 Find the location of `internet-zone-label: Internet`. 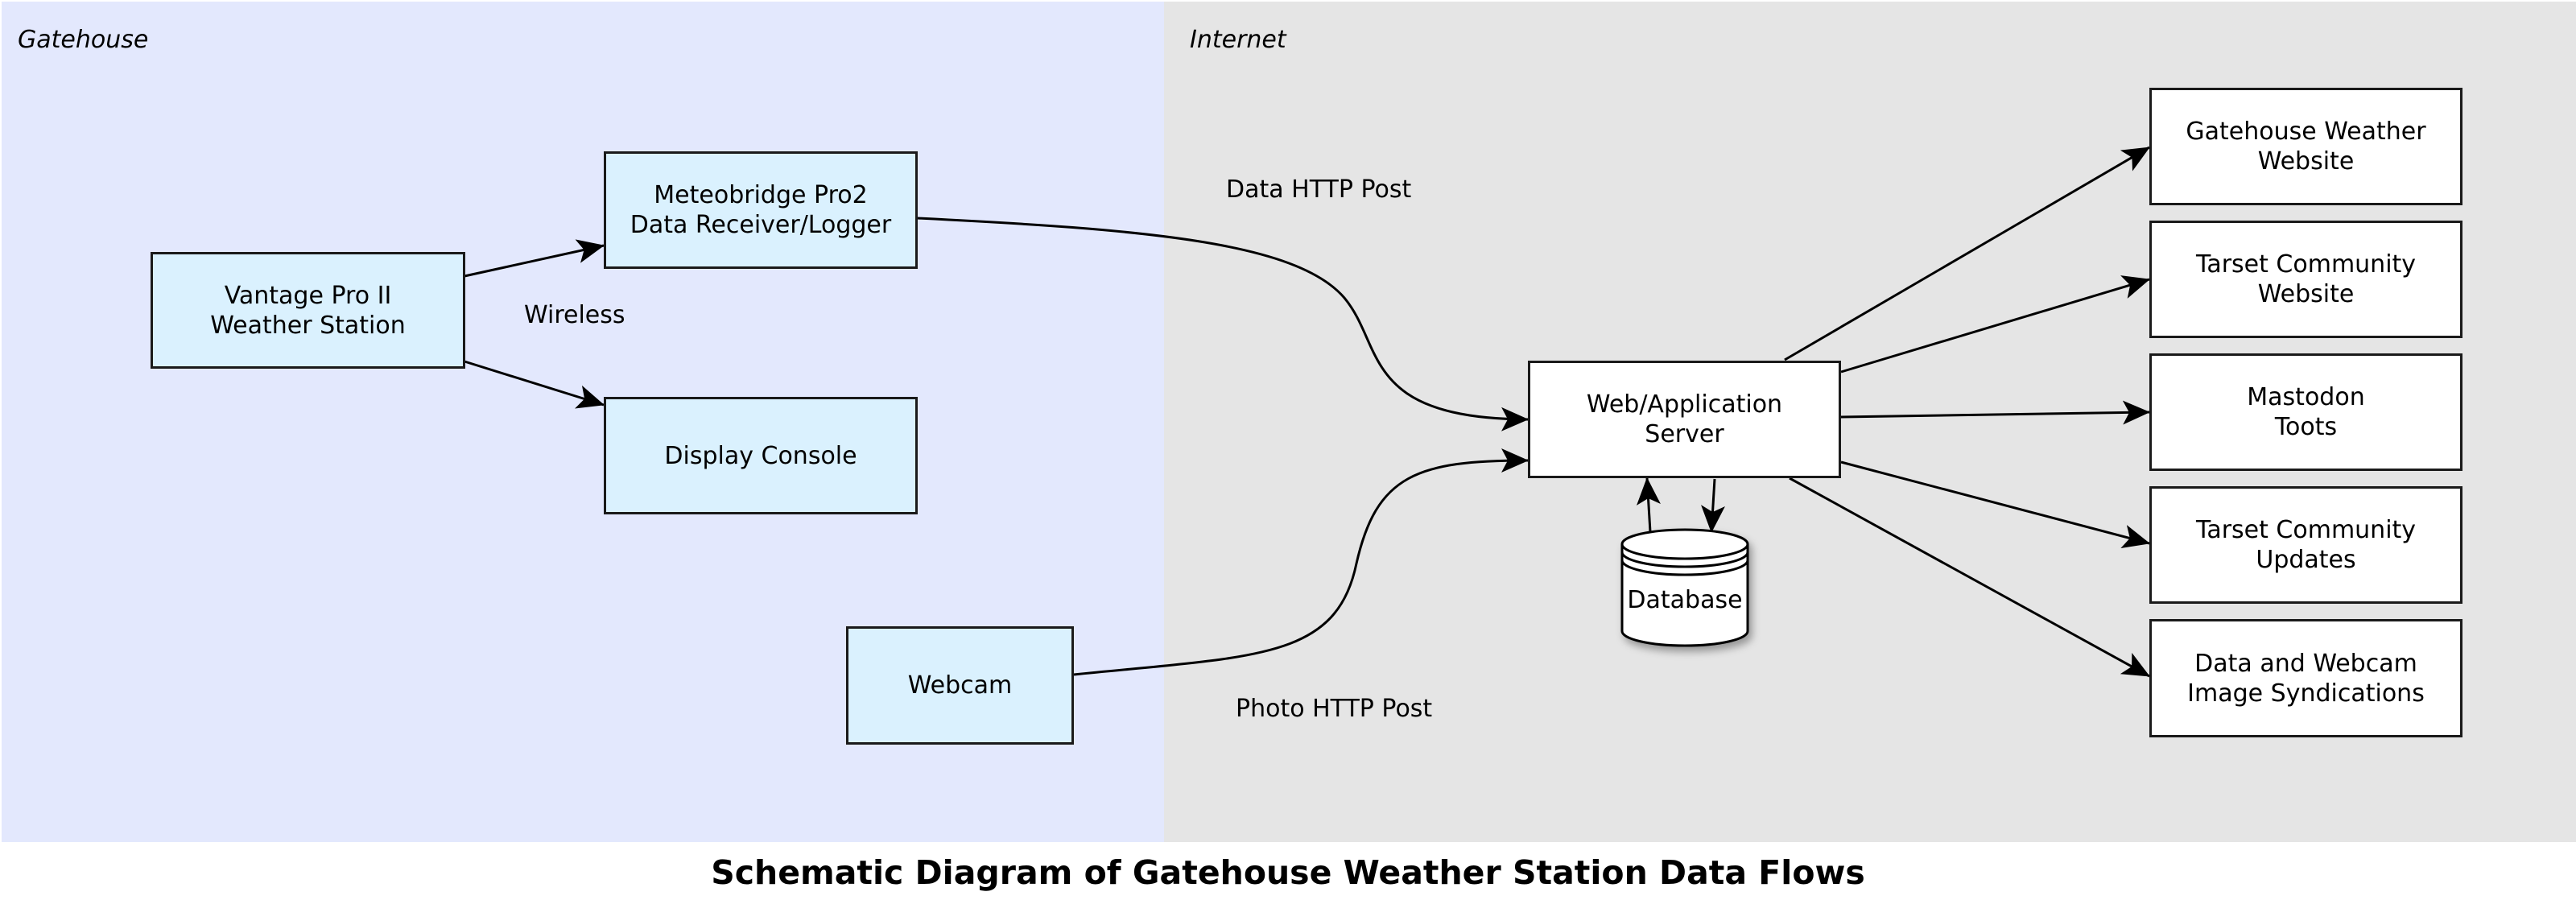

internet-zone-label: Internet is located at coordinates (1238, 40).